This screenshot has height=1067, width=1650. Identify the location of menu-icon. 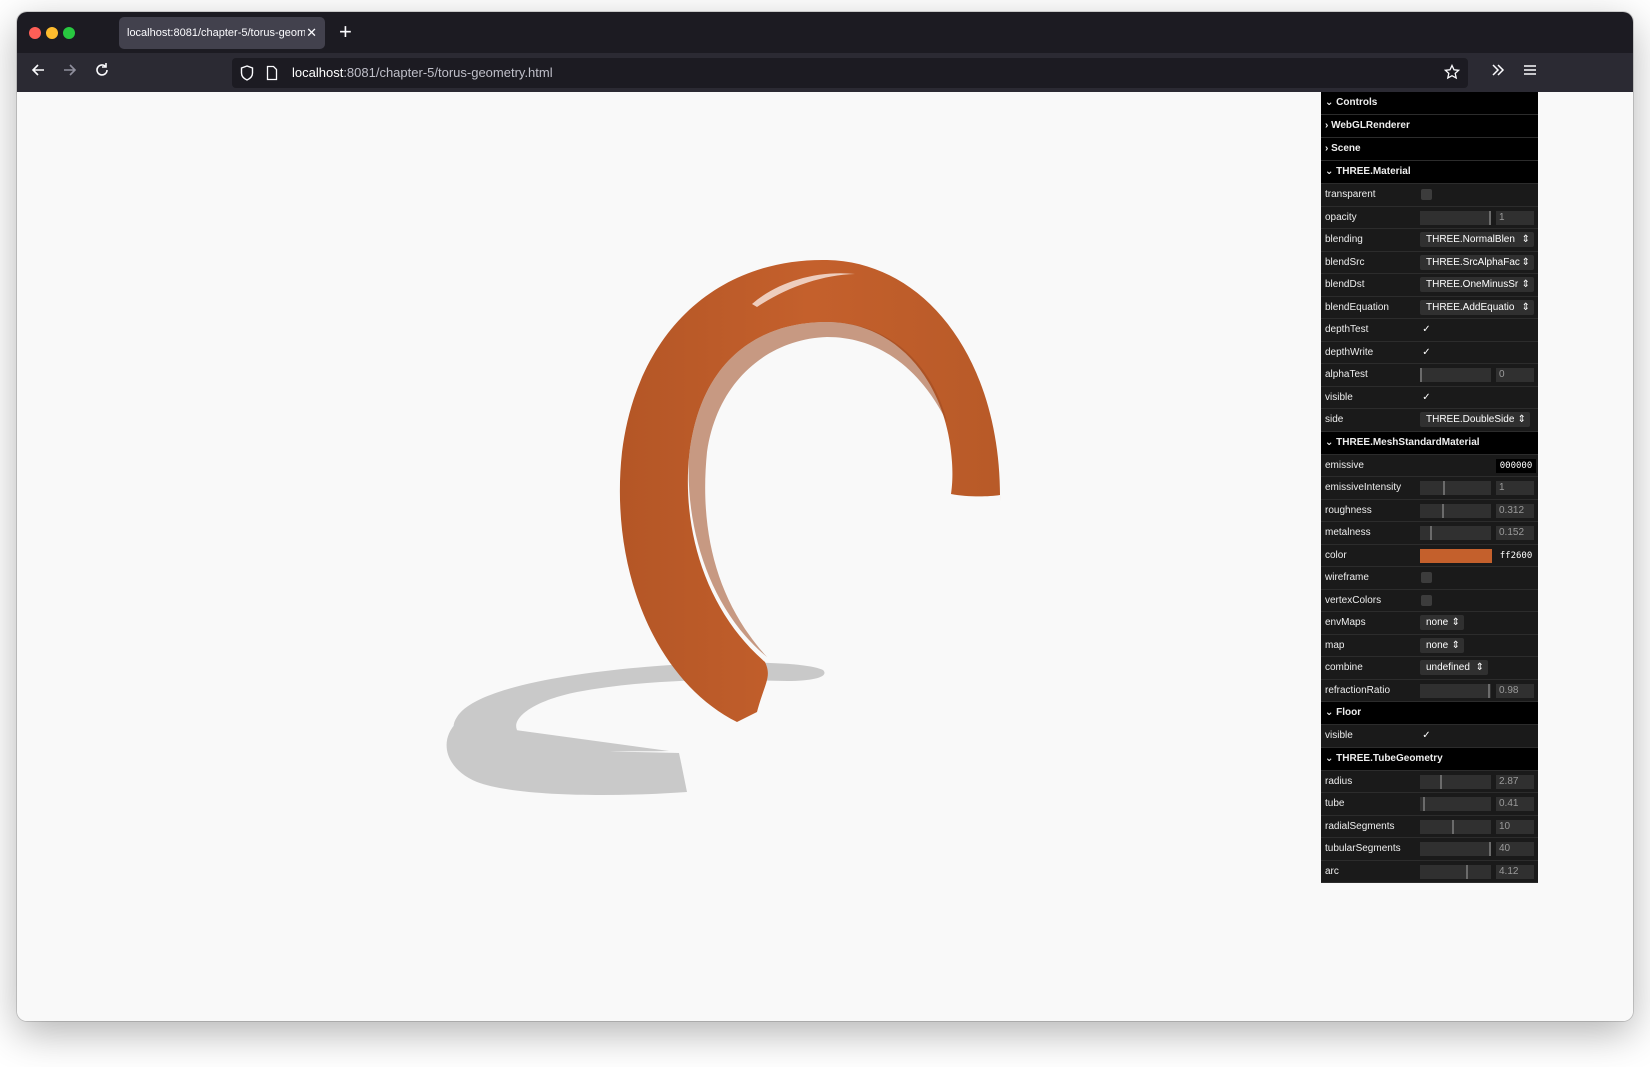
(1530, 72).